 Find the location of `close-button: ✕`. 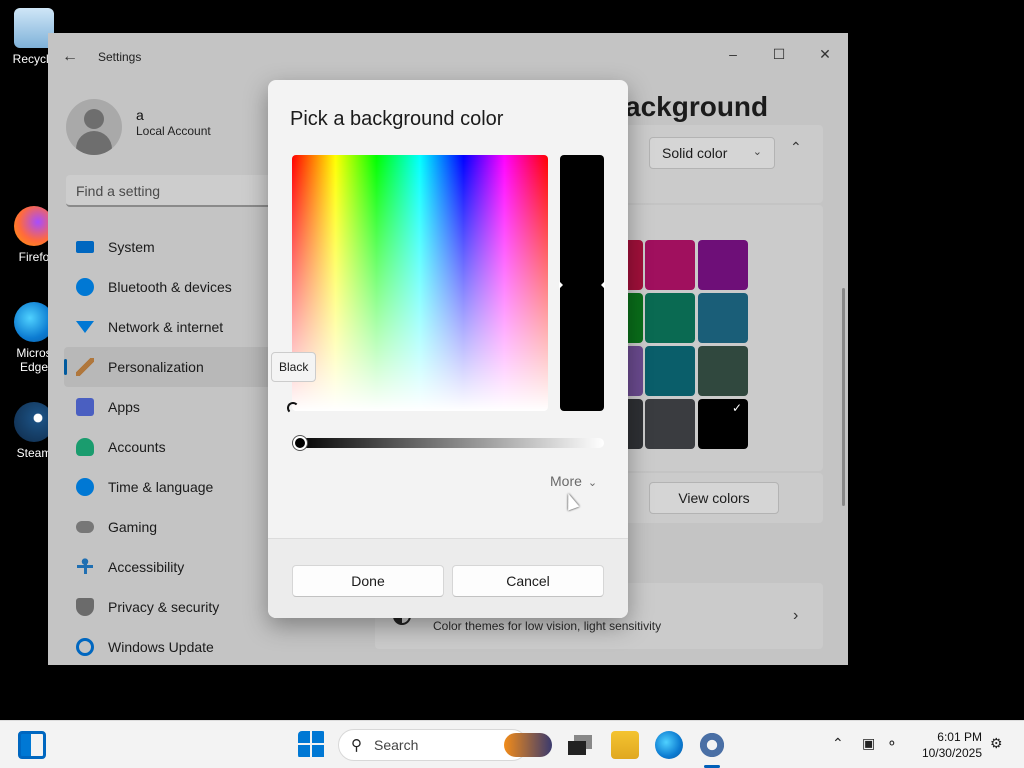

close-button: ✕ is located at coordinates (825, 54).